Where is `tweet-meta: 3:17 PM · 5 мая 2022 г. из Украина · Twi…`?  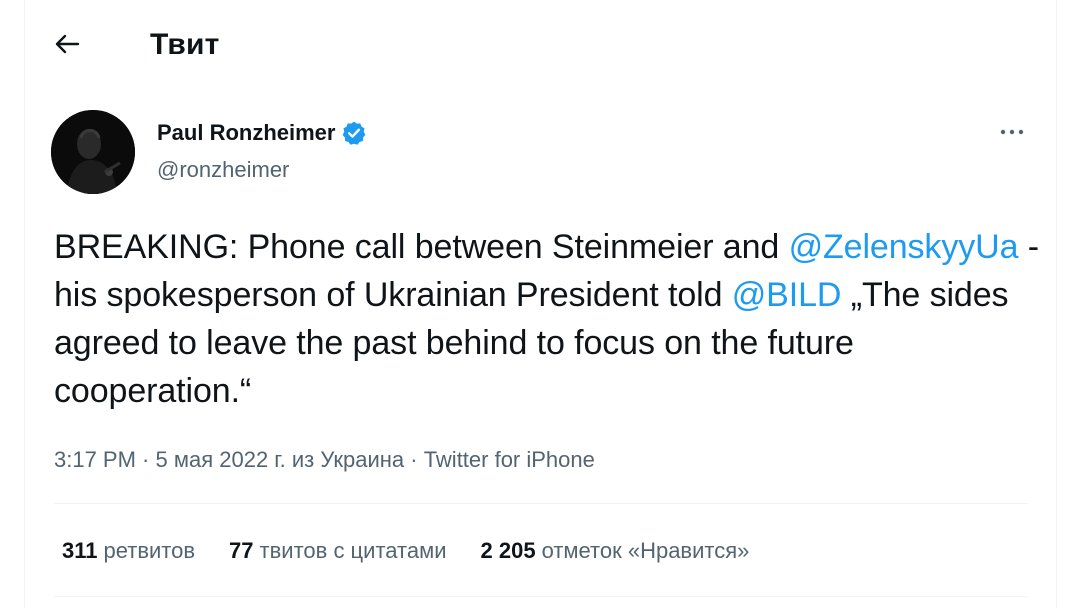
tweet-meta: 3:17 PM · 5 мая 2022 г. из Украина · Twi… is located at coordinates (324, 460).